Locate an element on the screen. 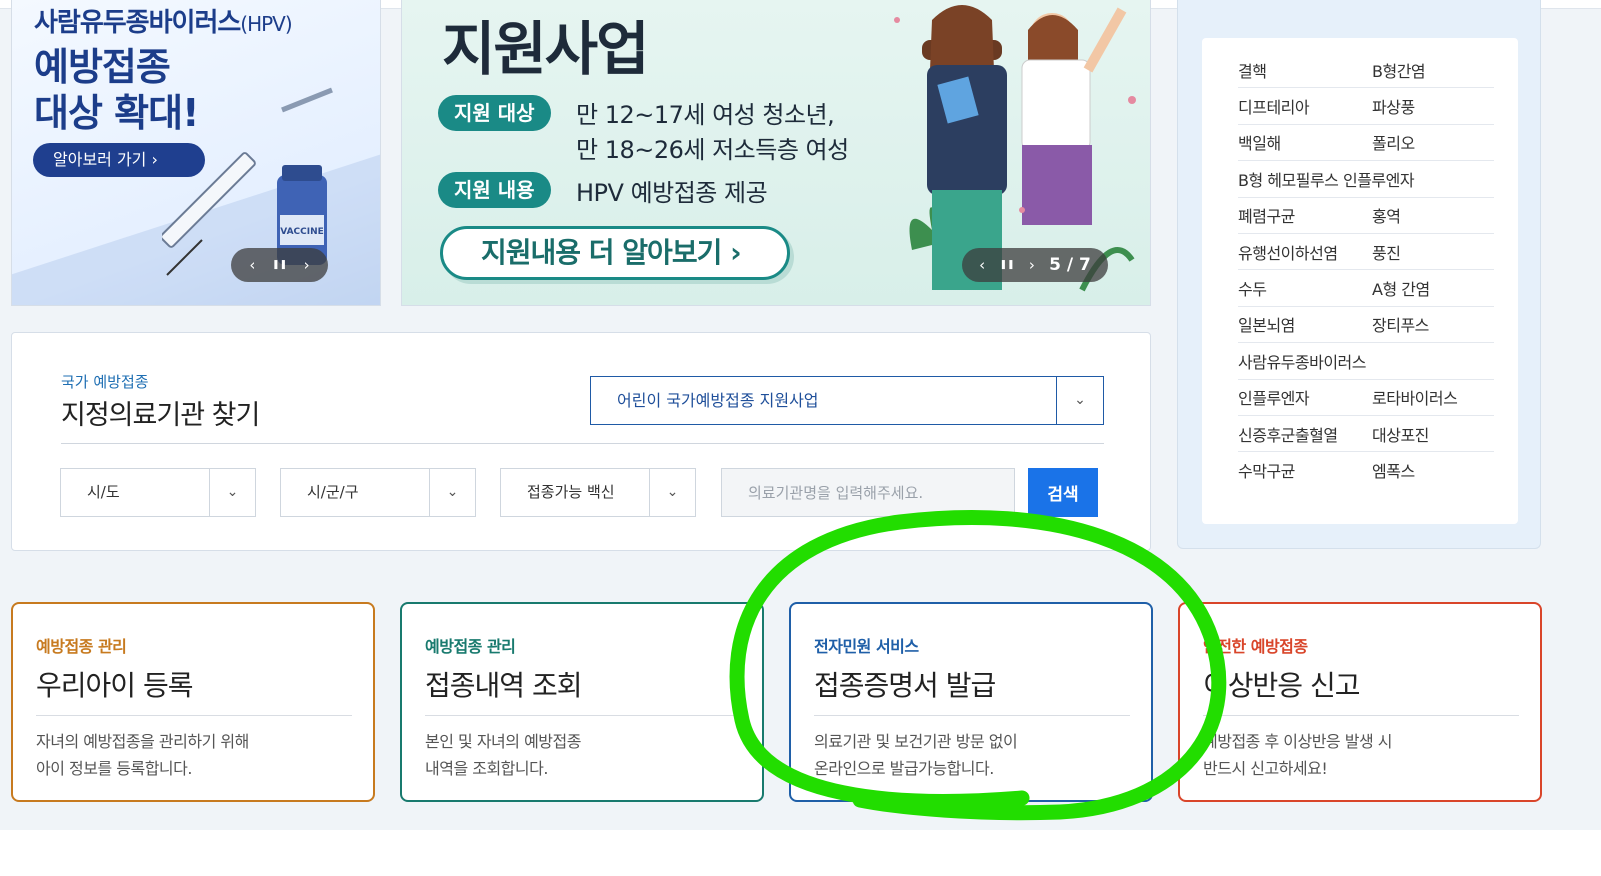 The height and width of the screenshot is (876, 1601). card-title: 이상반응 신고 is located at coordinates (1281, 685).